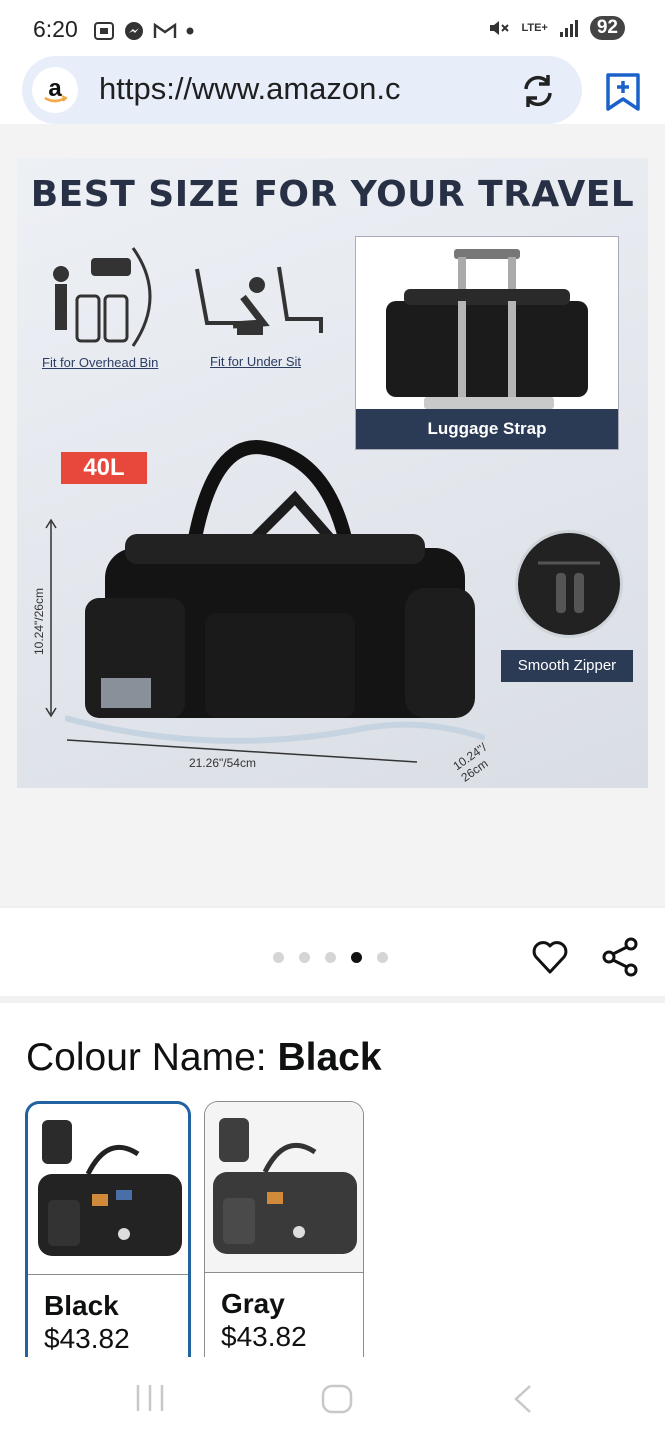 The image size is (665, 1440). I want to click on colour-name-label: Colour Name:, so click(152, 1057).